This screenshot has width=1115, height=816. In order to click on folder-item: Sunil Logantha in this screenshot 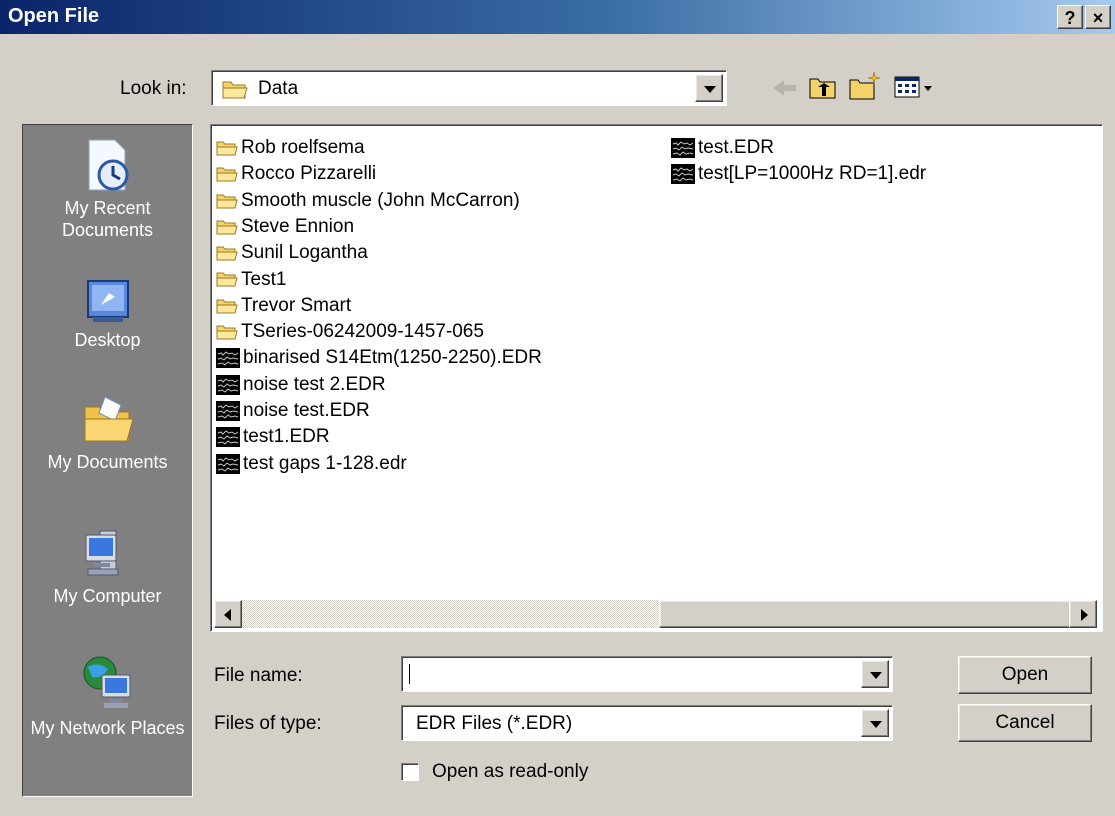, I will do `click(292, 253)`.